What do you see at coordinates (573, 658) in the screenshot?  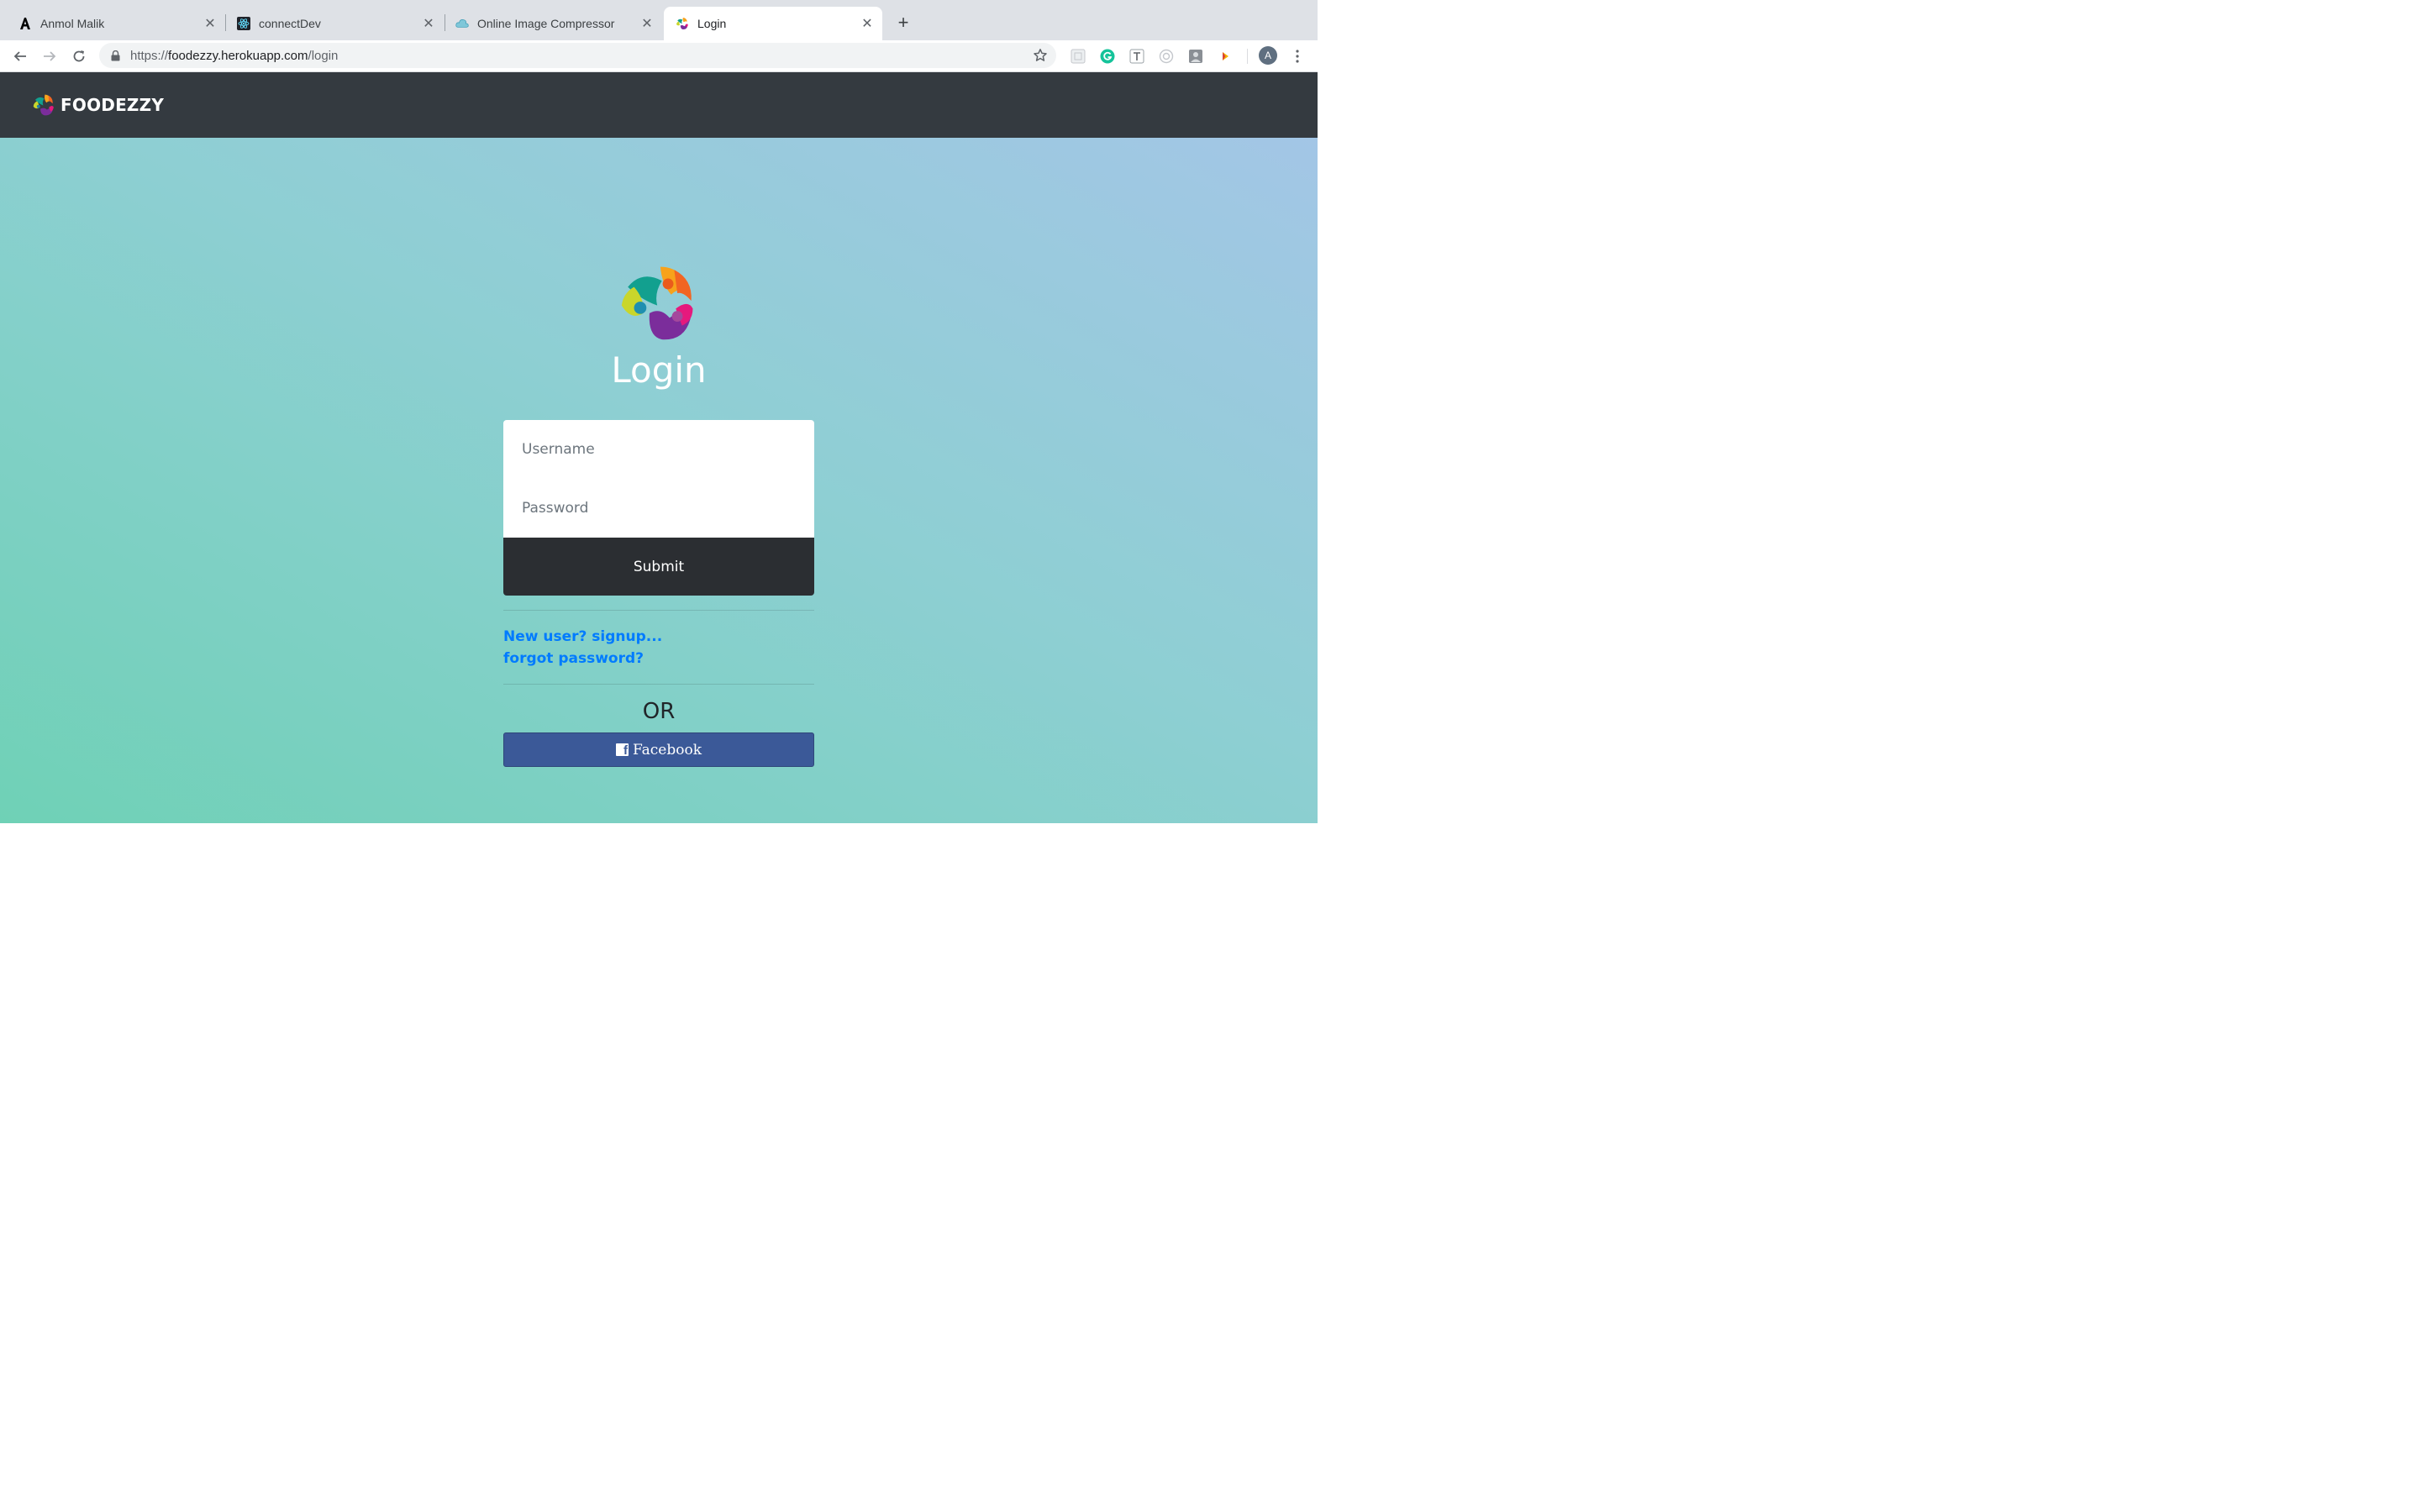 I see `forgot-password-link: forgot password?` at bounding box center [573, 658].